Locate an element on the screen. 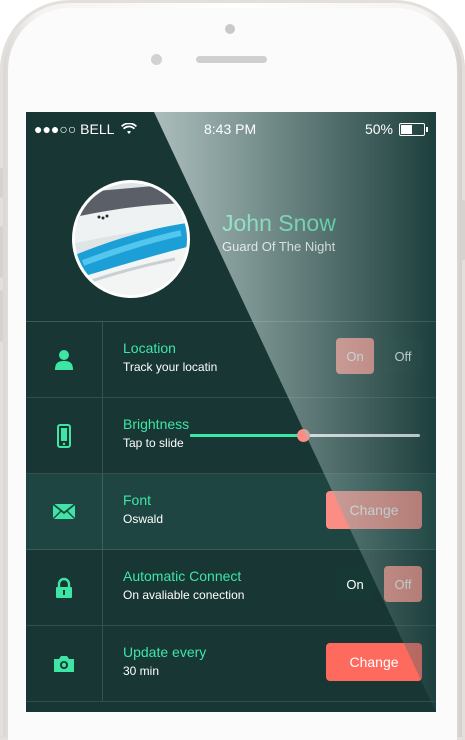  slider-thumb is located at coordinates (303, 435).